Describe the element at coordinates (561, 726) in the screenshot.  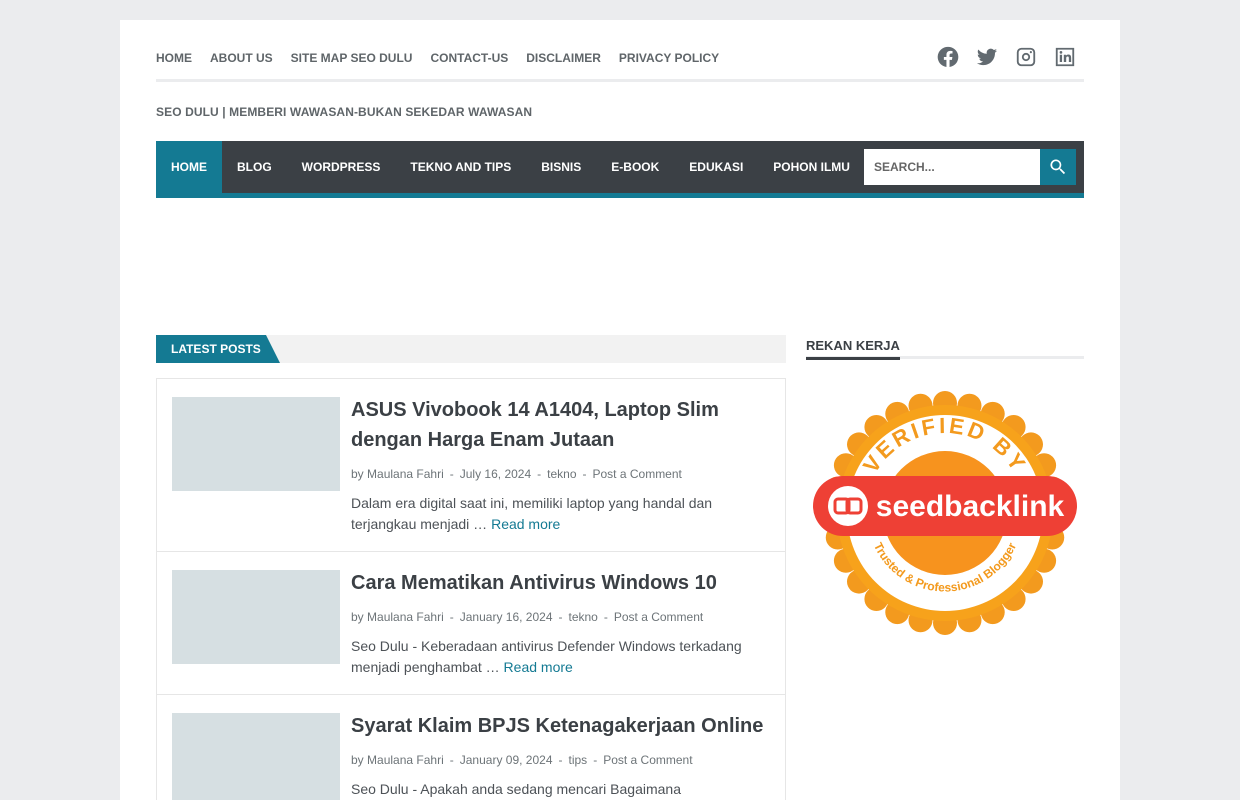
I see `post-title: Syarat Klaim BPJS Ketenagakerjaan Online` at that location.